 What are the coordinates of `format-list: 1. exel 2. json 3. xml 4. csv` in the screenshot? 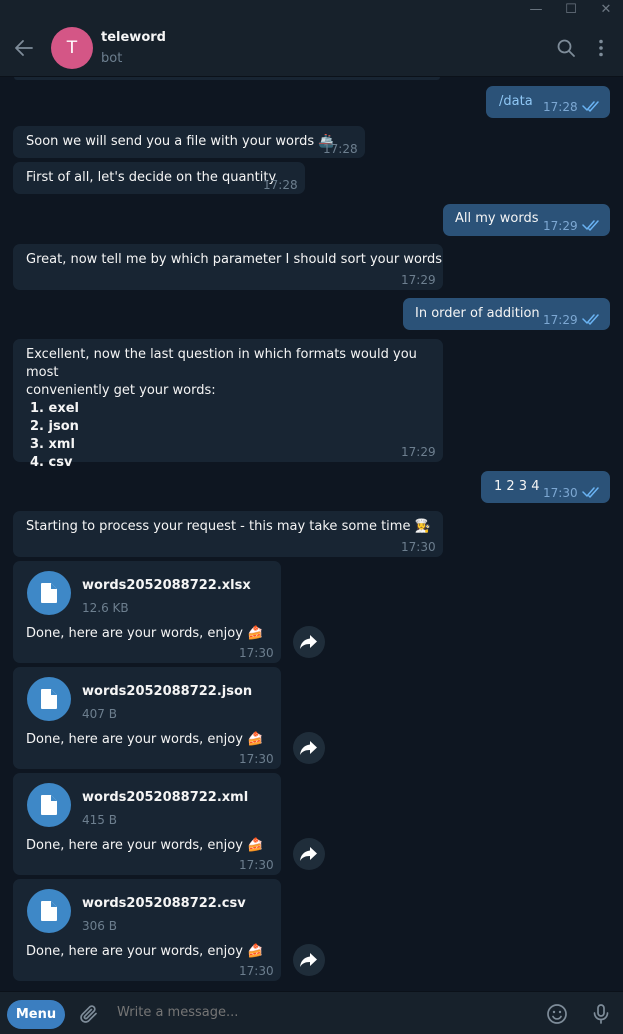 It's located at (234, 436).